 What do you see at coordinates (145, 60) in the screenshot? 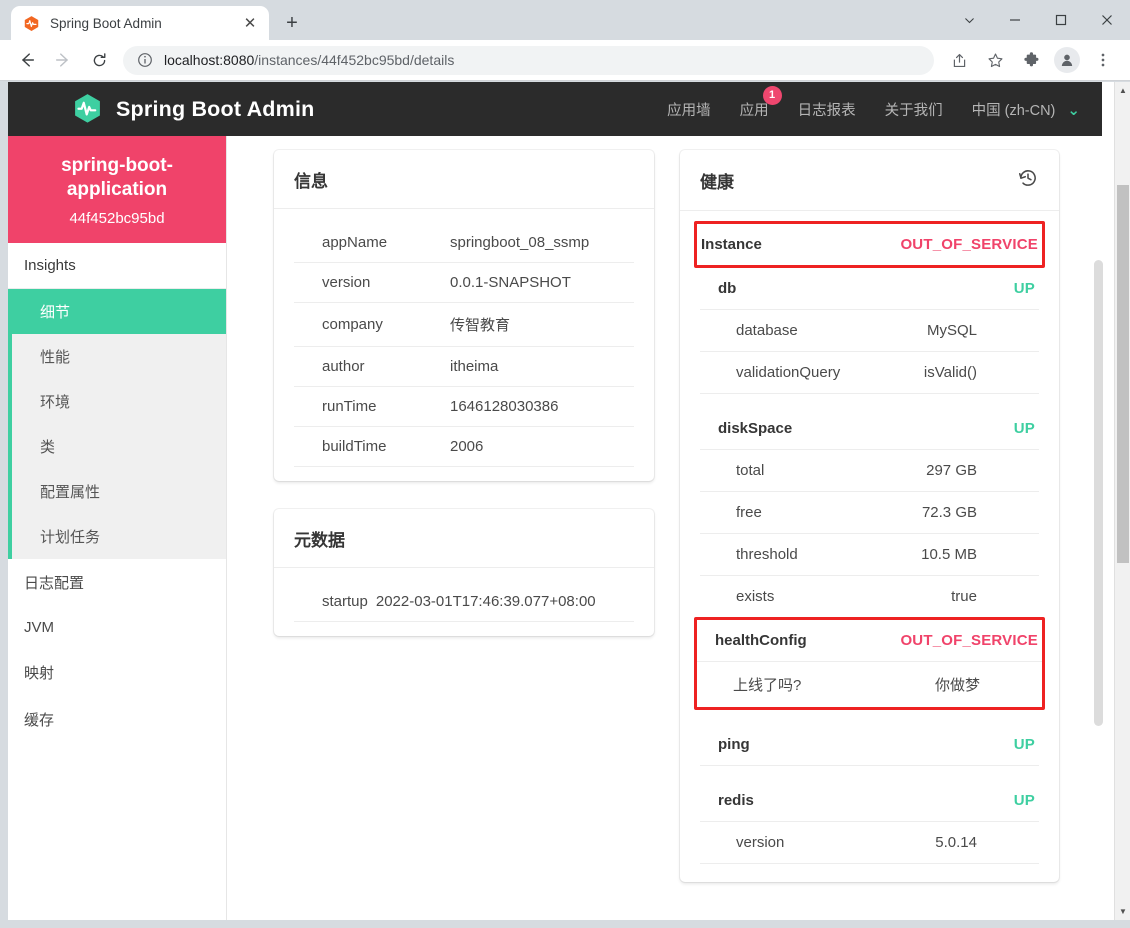
I see `site-information-icon` at bounding box center [145, 60].